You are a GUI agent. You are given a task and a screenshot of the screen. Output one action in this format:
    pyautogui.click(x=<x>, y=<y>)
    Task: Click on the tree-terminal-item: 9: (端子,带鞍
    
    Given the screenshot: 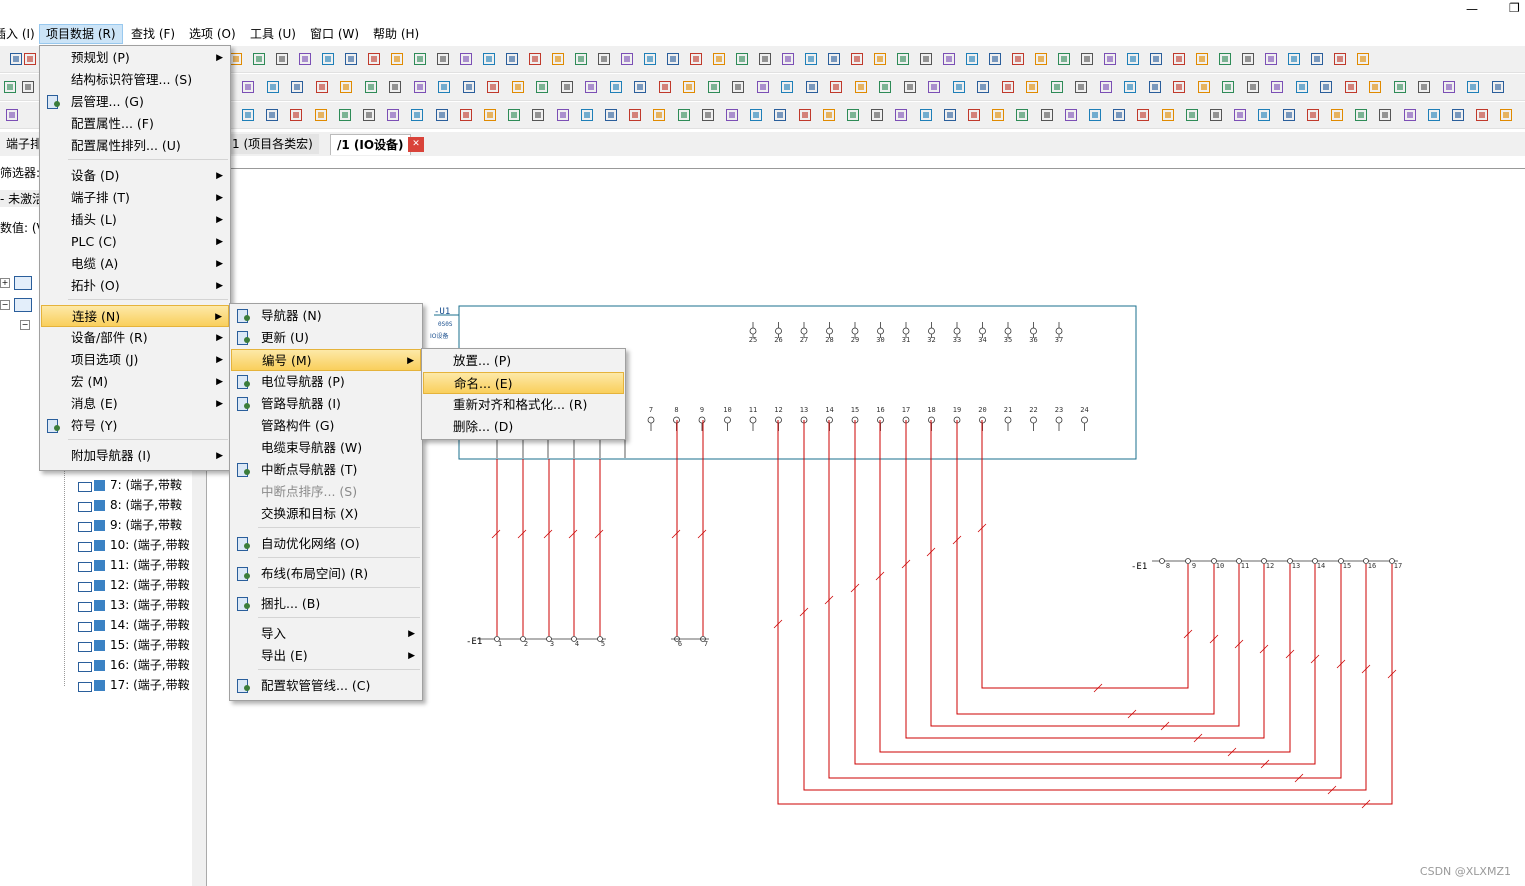 What is the action you would take?
    pyautogui.click(x=130, y=525)
    